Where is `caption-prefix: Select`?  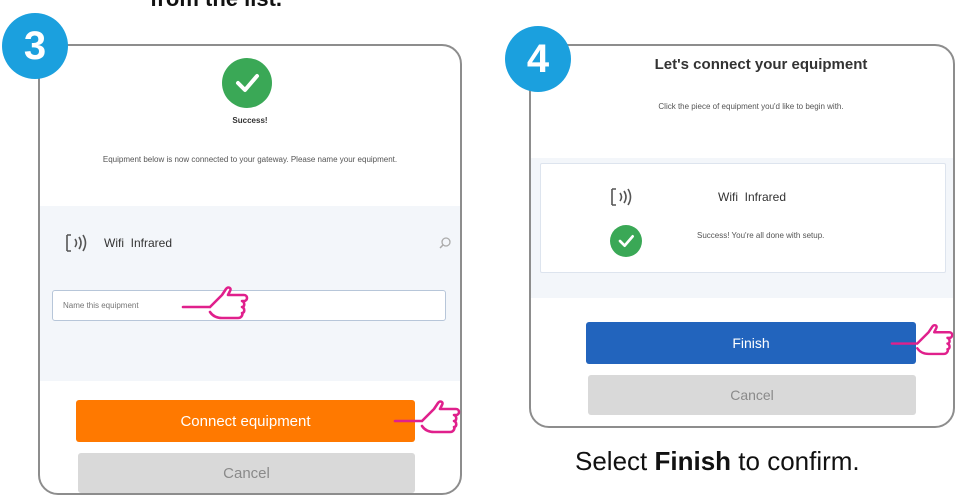 caption-prefix: Select is located at coordinates (615, 461).